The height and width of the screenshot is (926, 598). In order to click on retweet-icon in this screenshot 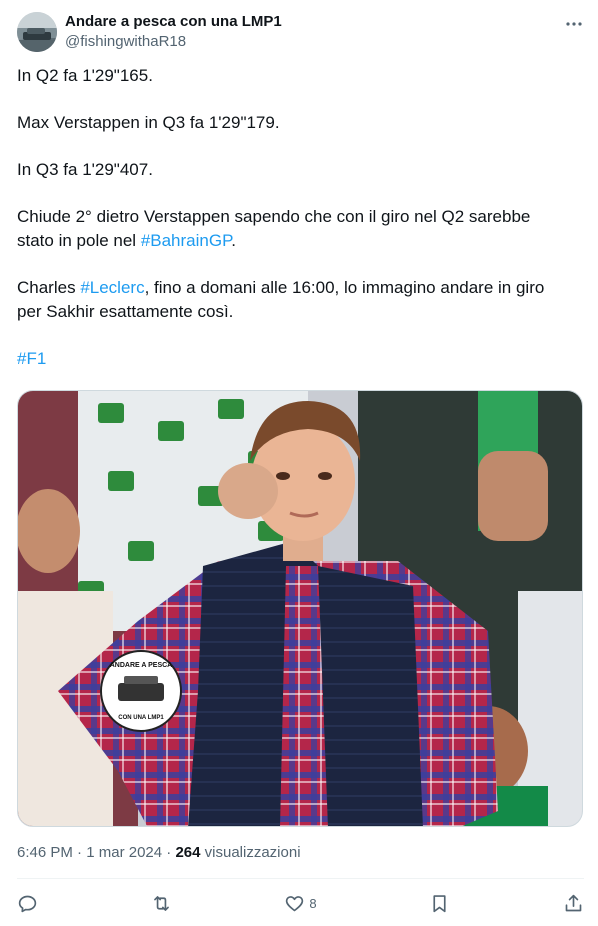, I will do `click(161, 903)`.